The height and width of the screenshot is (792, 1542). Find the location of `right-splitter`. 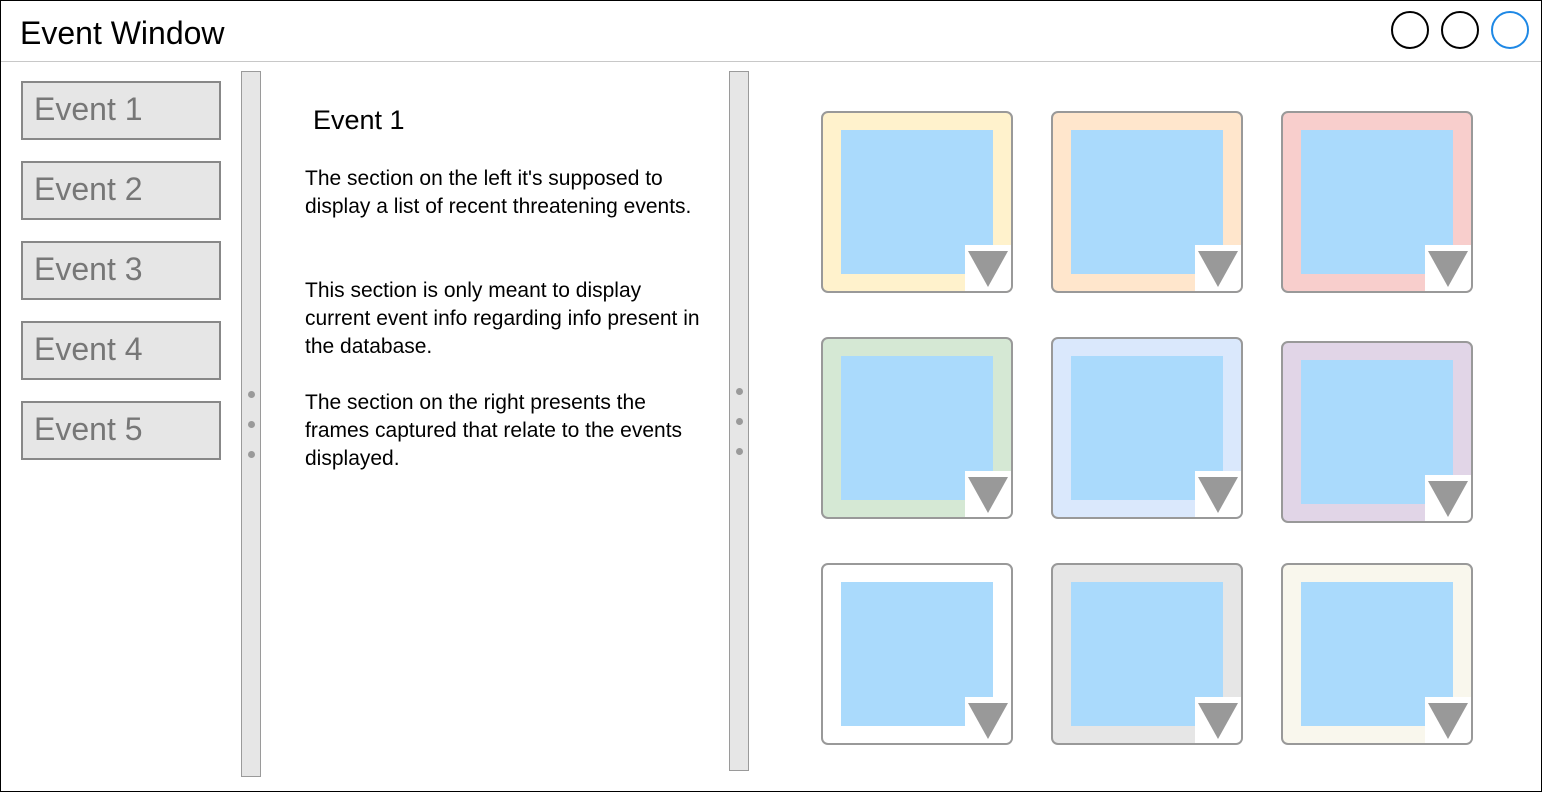

right-splitter is located at coordinates (739, 421).